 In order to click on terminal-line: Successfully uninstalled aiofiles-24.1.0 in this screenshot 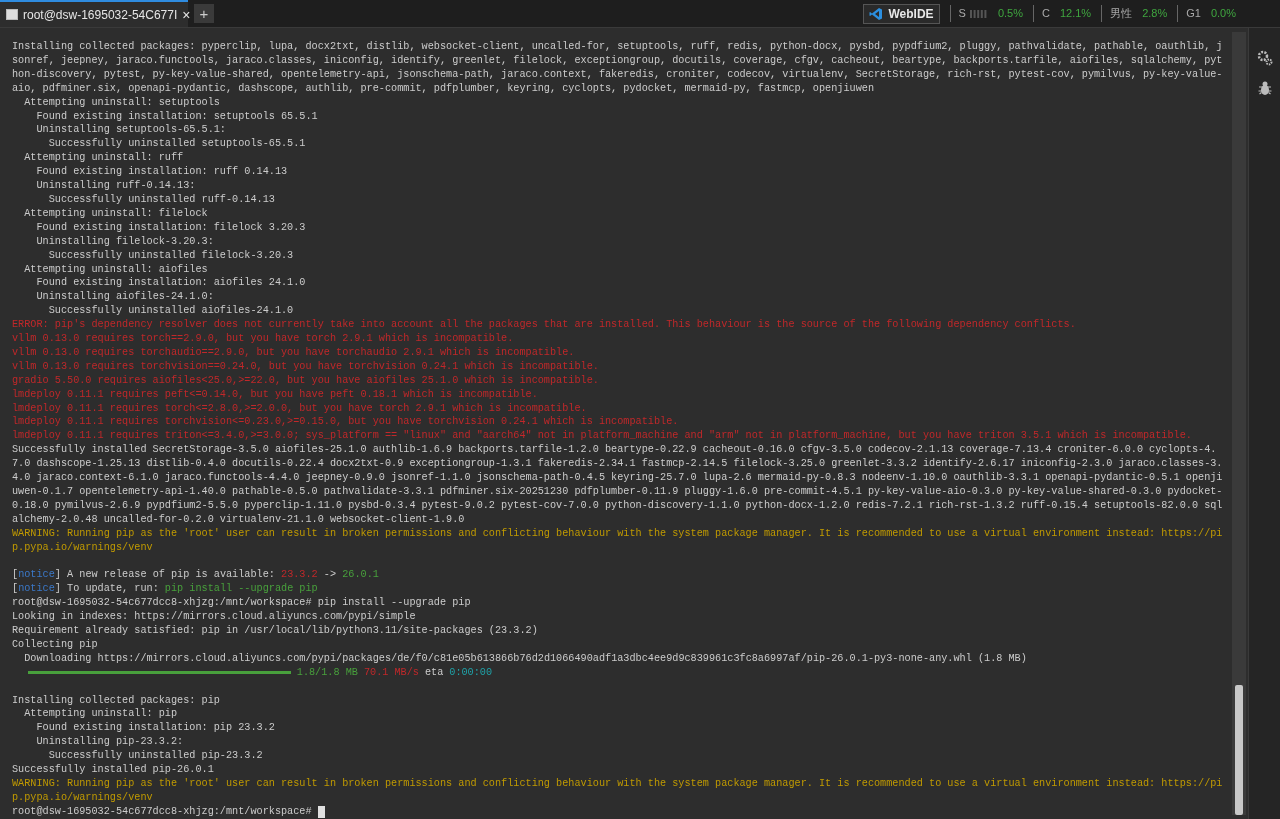, I will do `click(171, 311)`.